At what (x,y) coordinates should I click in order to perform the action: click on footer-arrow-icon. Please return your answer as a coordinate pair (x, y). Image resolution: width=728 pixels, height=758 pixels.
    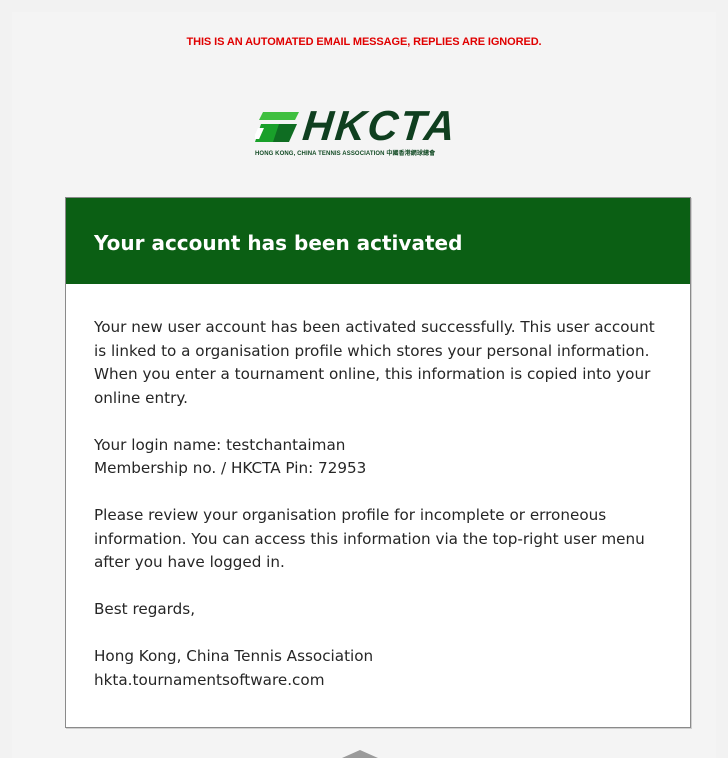
    Looking at the image, I should click on (360, 754).